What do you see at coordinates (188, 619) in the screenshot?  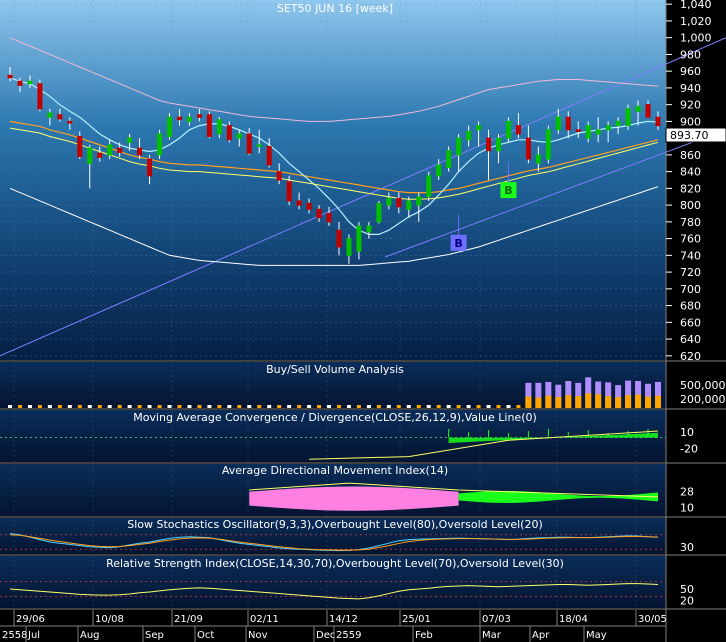 I see `date-label: 21/09` at bounding box center [188, 619].